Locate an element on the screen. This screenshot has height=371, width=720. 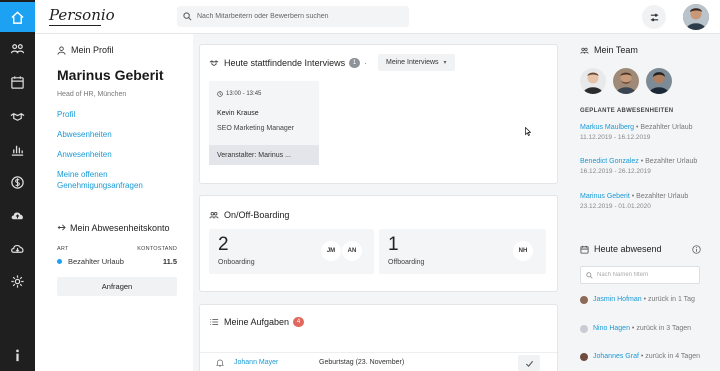
global-search is located at coordinates (293, 16).